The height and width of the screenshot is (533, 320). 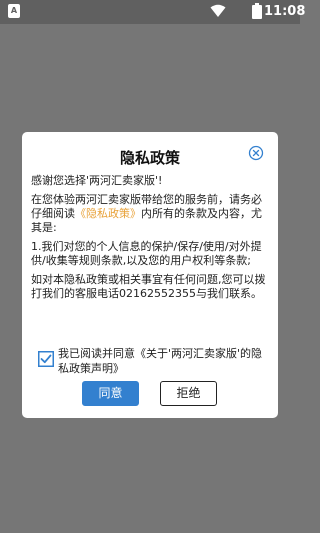 I want to click on app-notification-letter: A, so click(x=14, y=10).